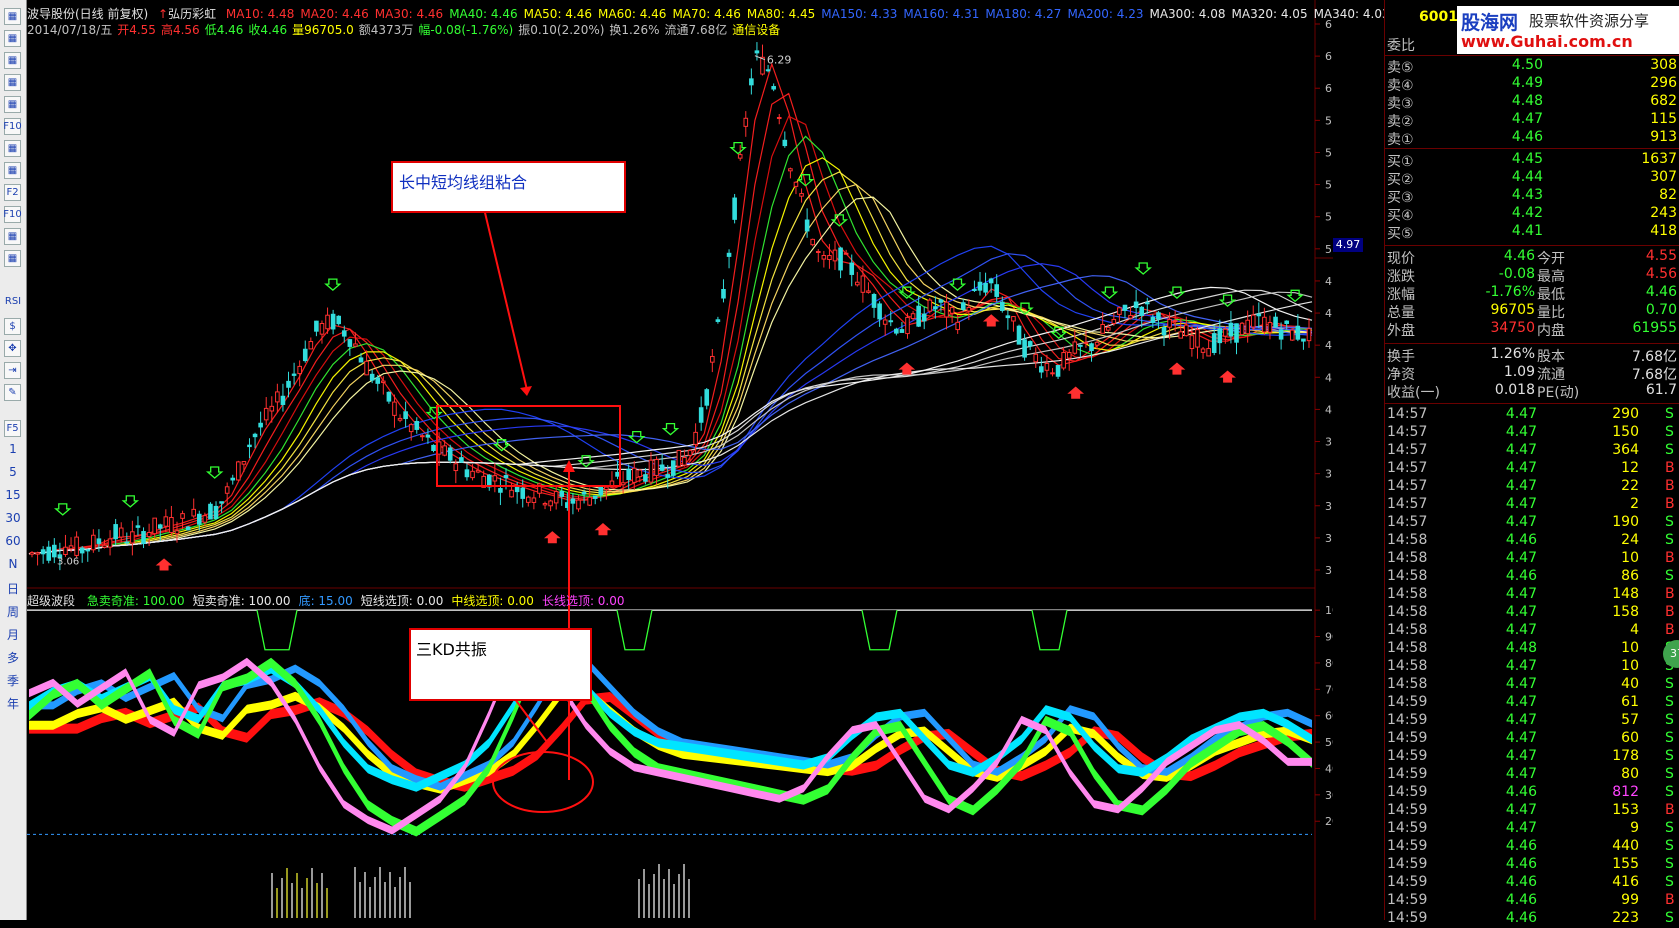  Describe the element at coordinates (1532, 649) in the screenshot. I see `tick-row-13: 14:584.4810S` at that location.